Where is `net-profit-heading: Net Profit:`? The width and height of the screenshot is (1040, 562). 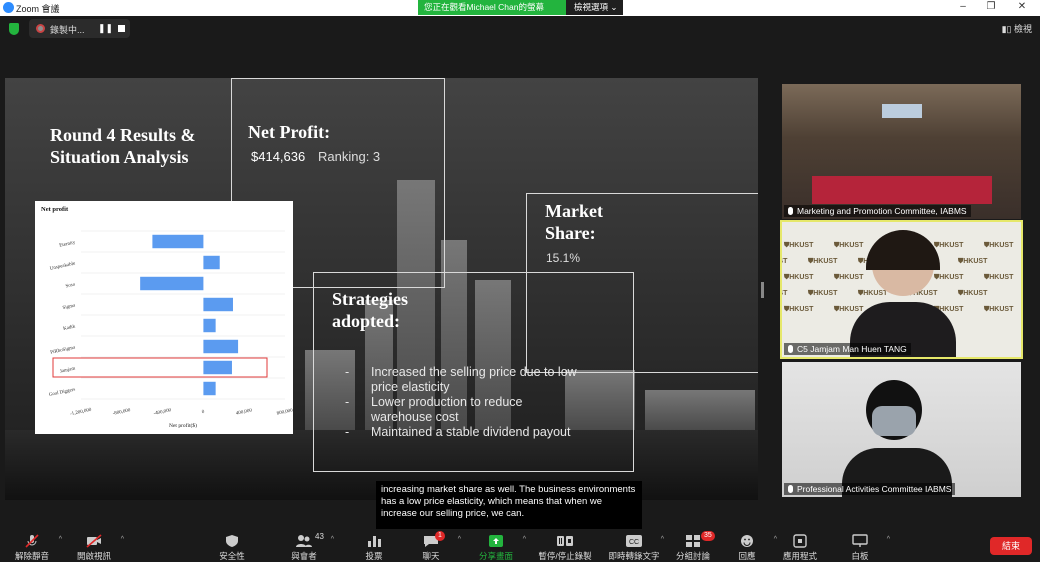 net-profit-heading: Net Profit: is located at coordinates (289, 132).